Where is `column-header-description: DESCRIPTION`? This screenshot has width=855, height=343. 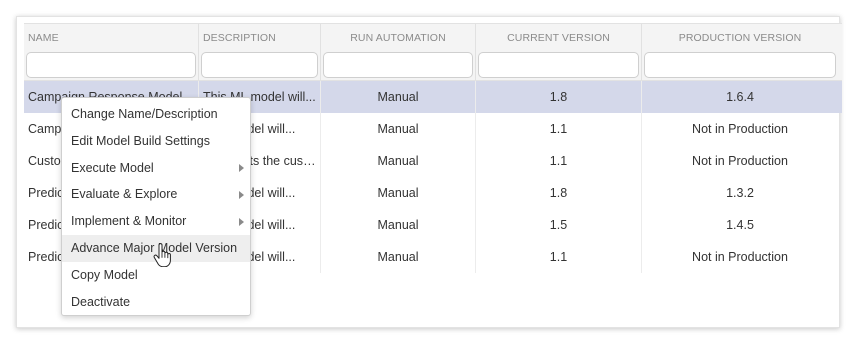 column-header-description: DESCRIPTION is located at coordinates (260, 52).